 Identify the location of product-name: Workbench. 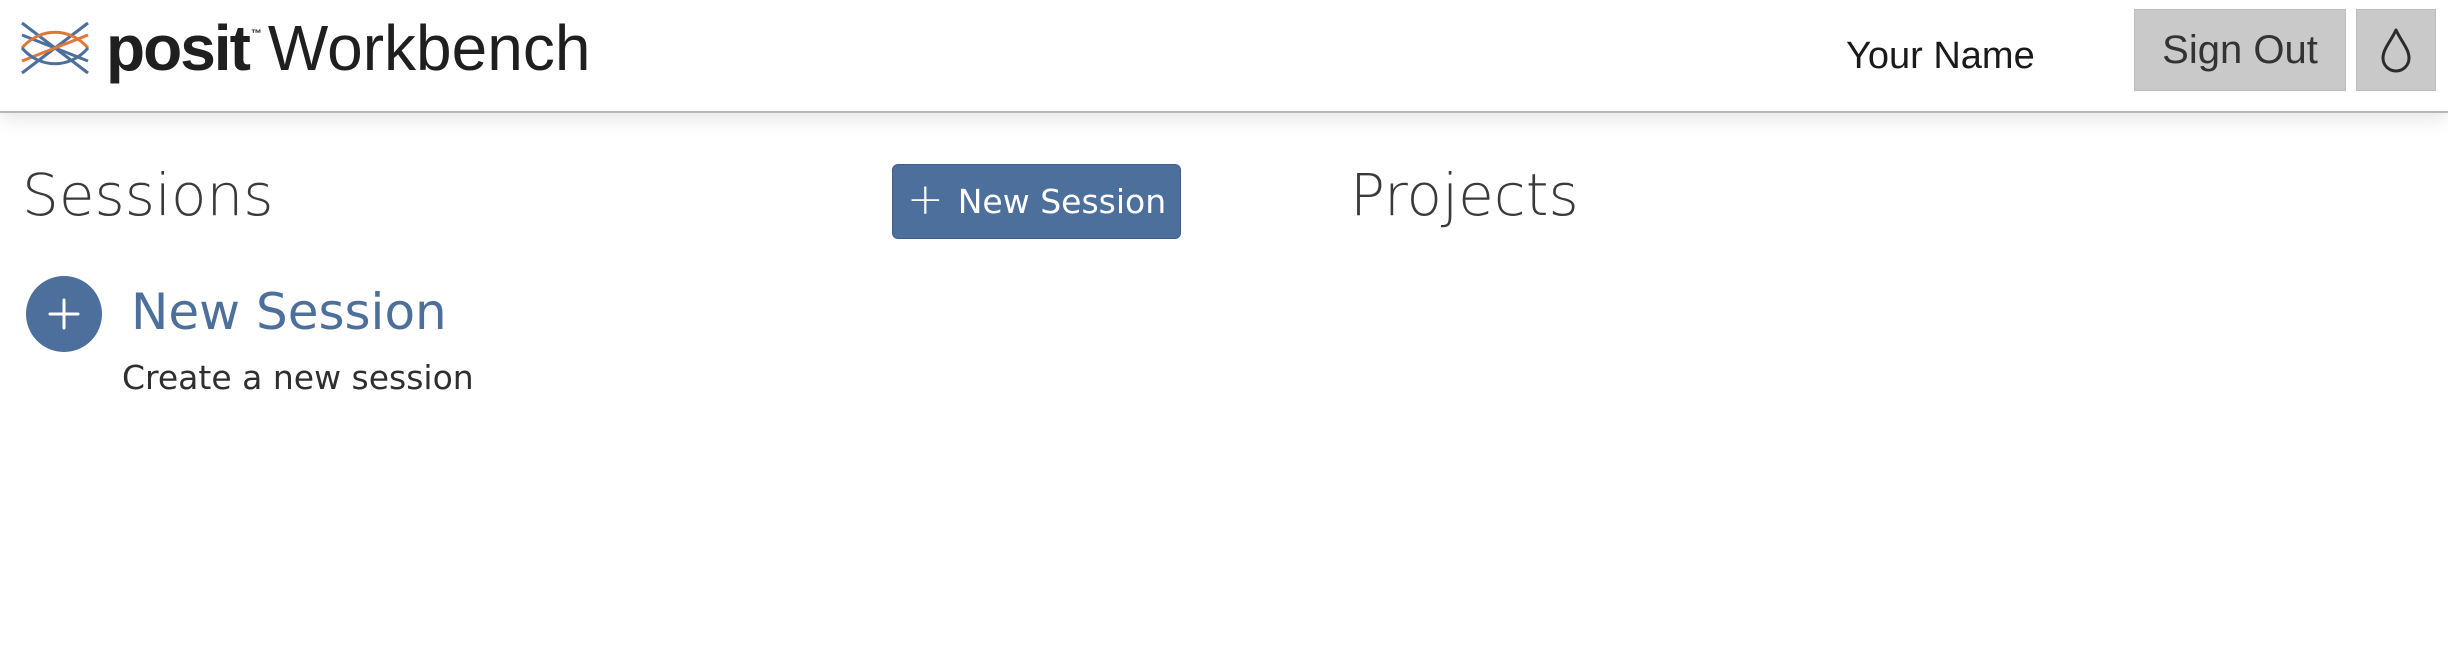
(429, 48).